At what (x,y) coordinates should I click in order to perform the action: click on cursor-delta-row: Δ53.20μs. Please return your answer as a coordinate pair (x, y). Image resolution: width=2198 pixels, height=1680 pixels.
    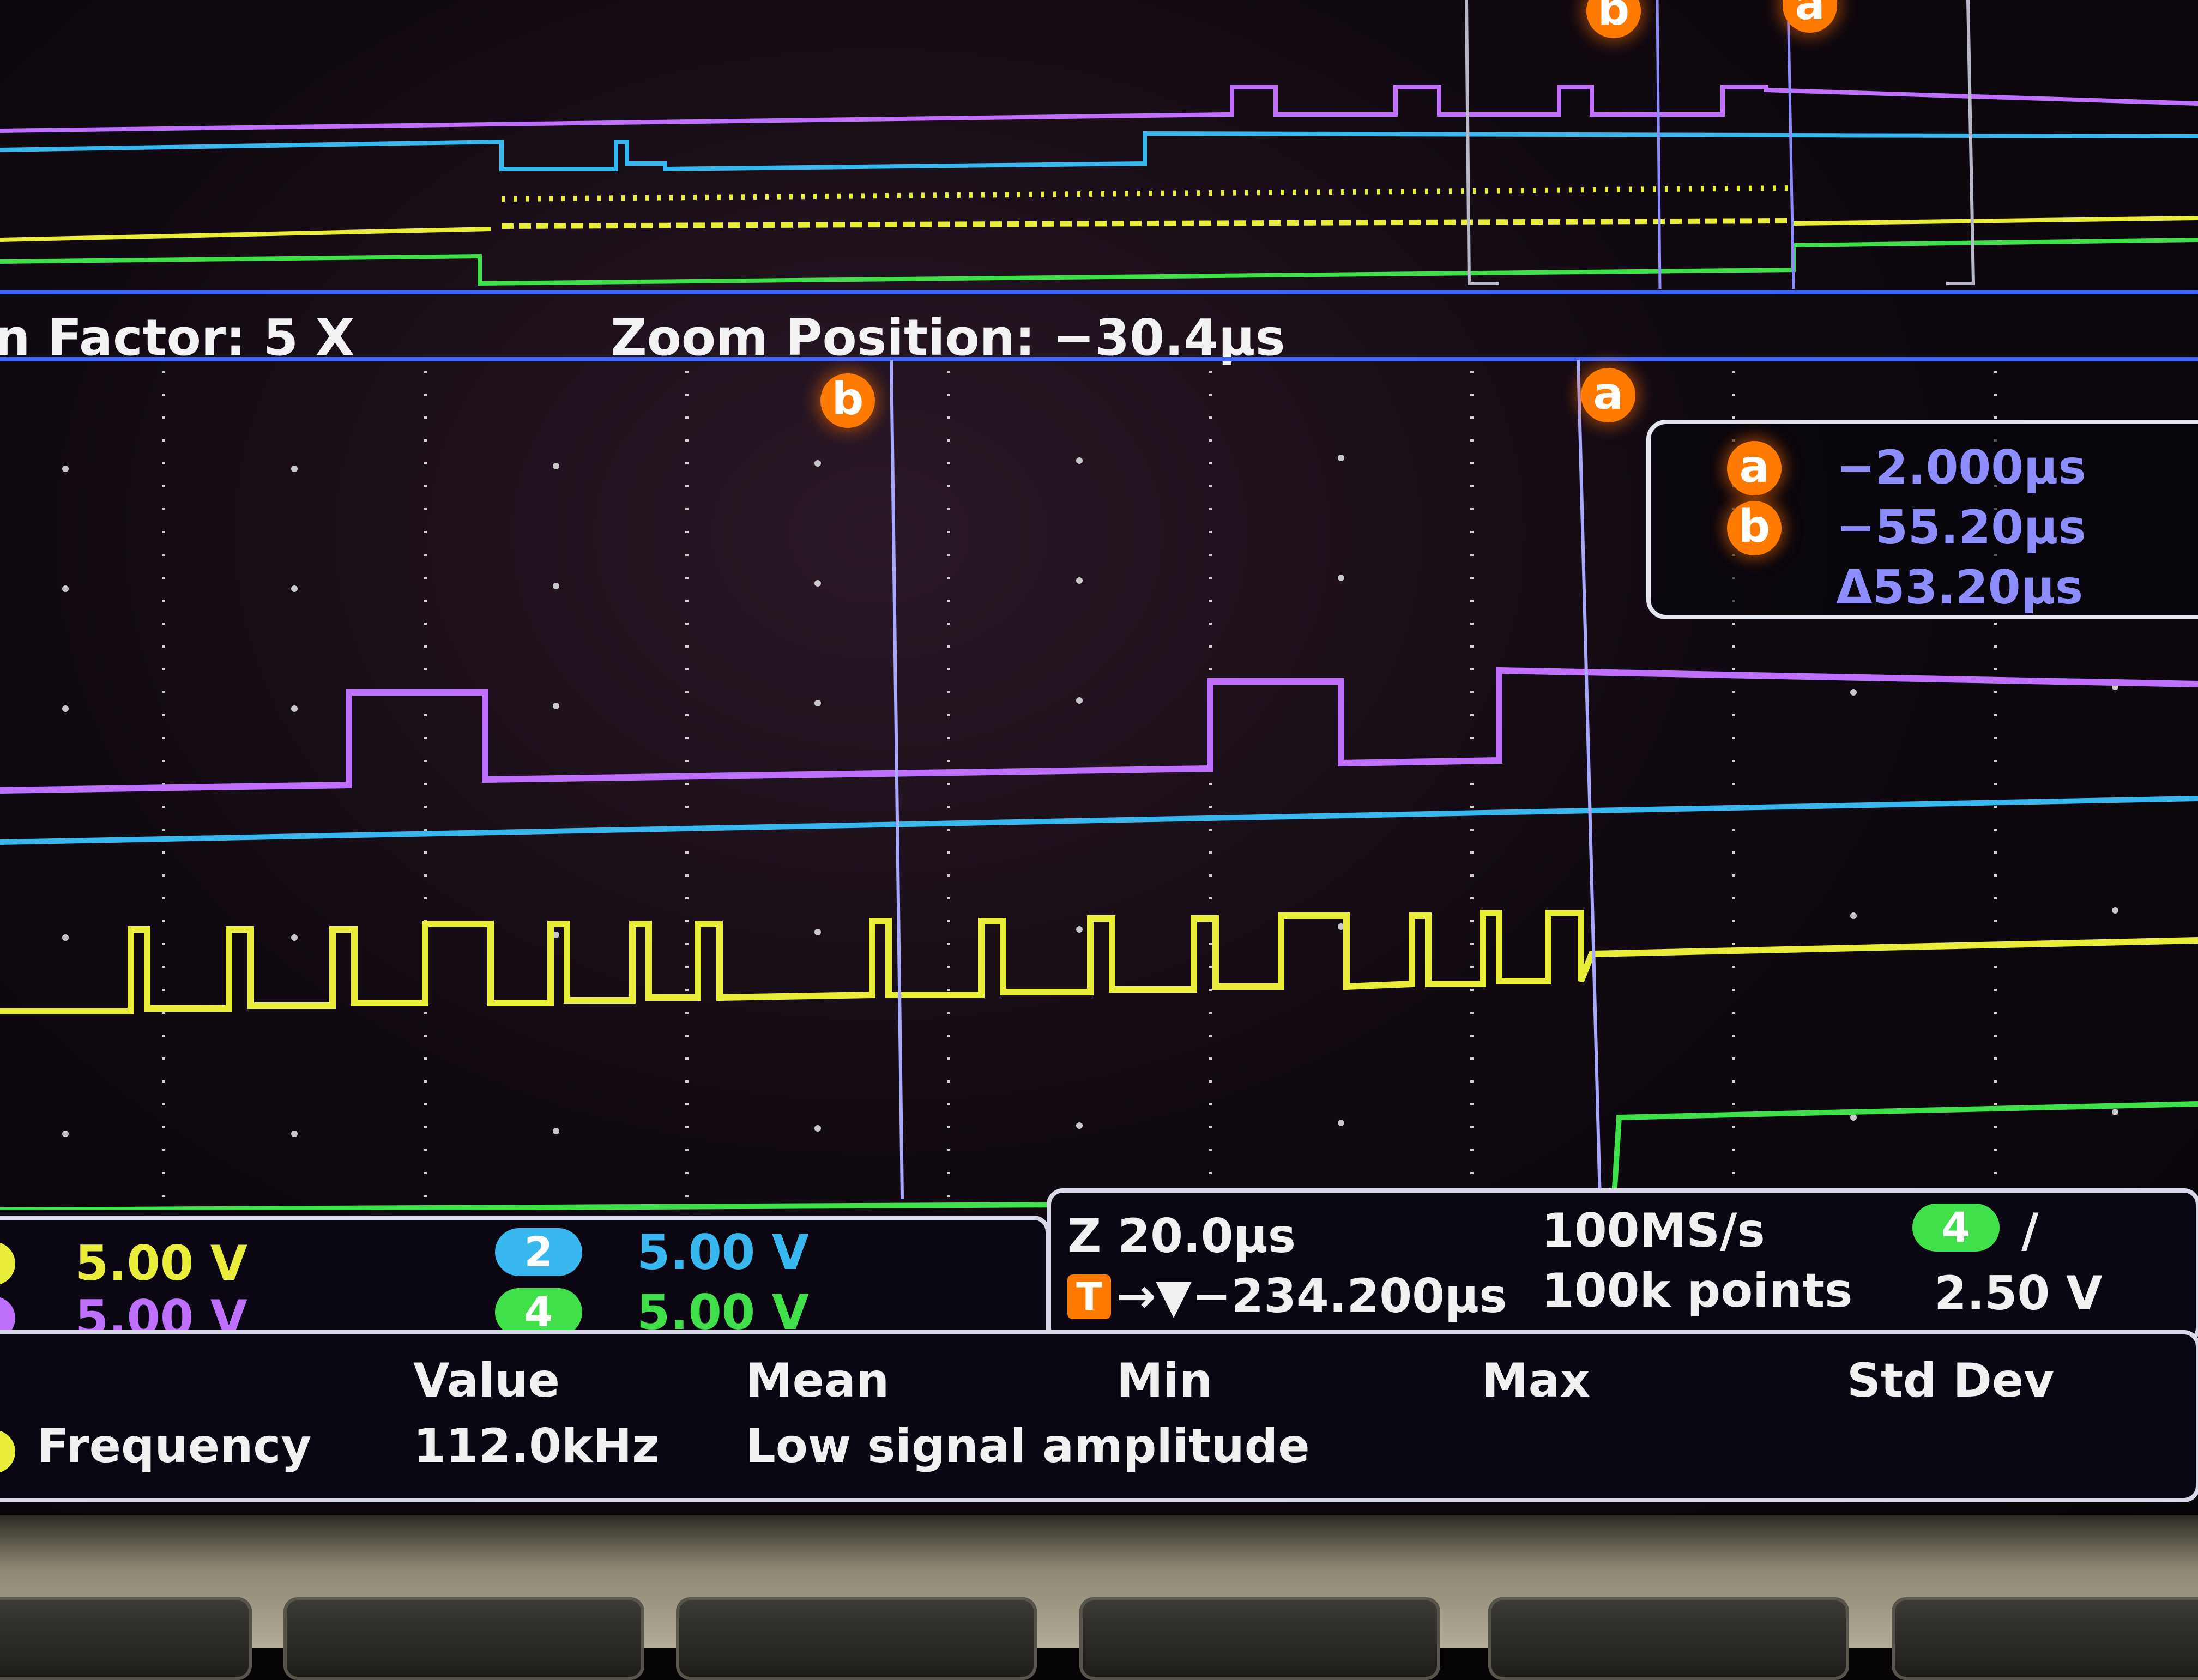
    Looking at the image, I should click on (1924, 588).